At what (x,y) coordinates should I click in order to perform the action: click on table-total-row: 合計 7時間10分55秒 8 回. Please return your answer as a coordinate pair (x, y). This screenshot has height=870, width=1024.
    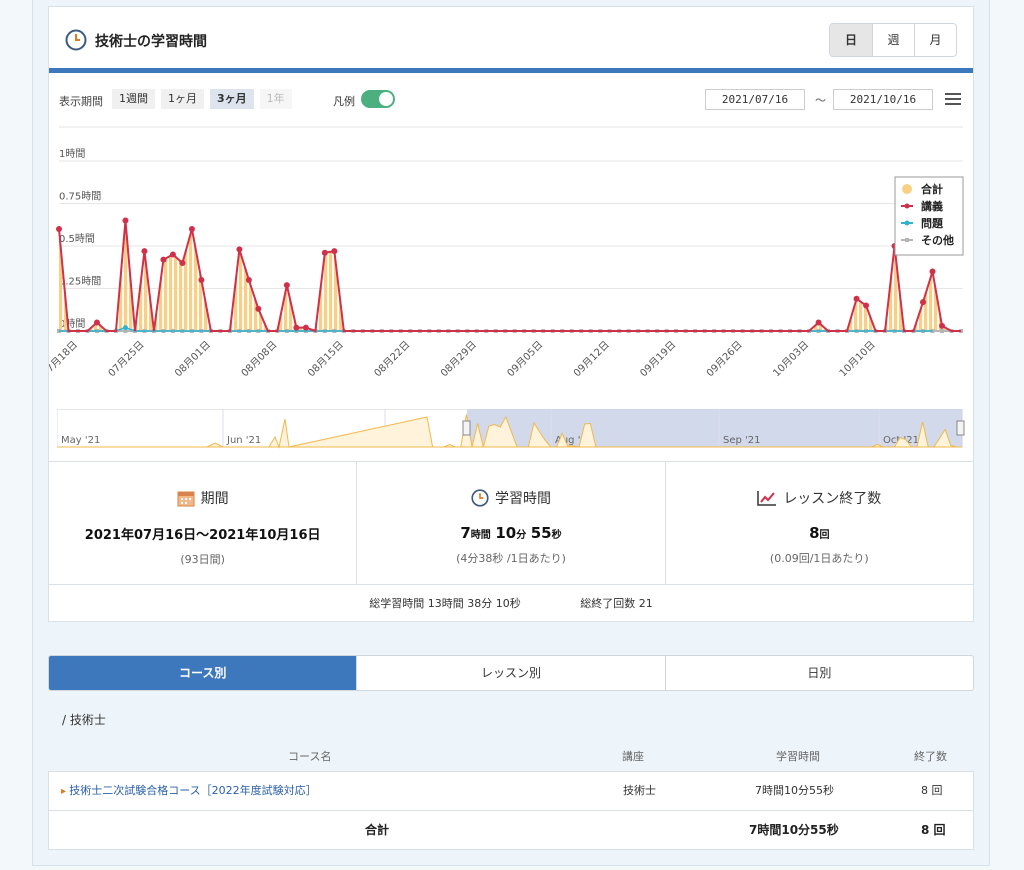
    Looking at the image, I should click on (511, 830).